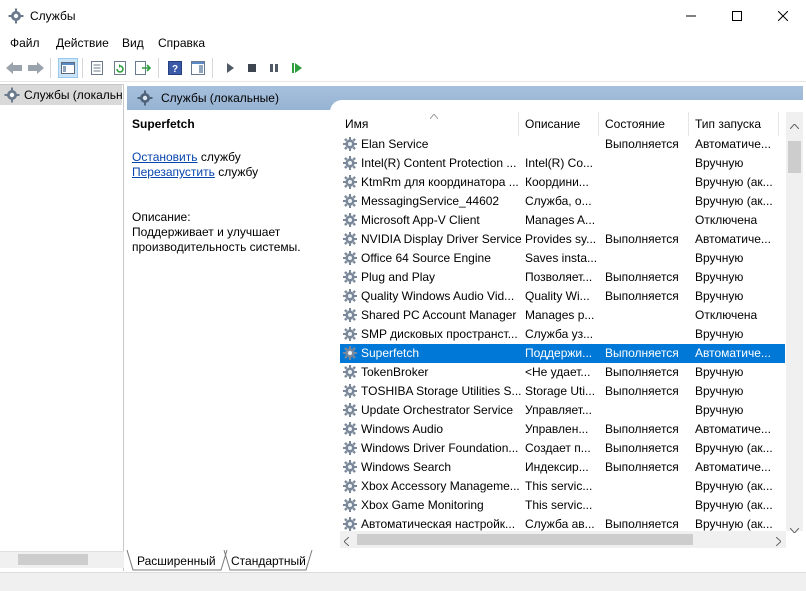 This screenshot has width=806, height=591. Describe the element at coordinates (133, 43) in the screenshot. I see `menu-view: Вид` at that location.